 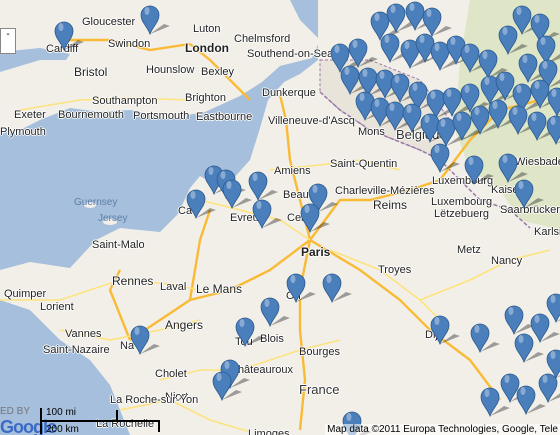 What do you see at coordinates (62, 429) in the screenshot?
I see `scale-bottom-label: 200 km` at bounding box center [62, 429].